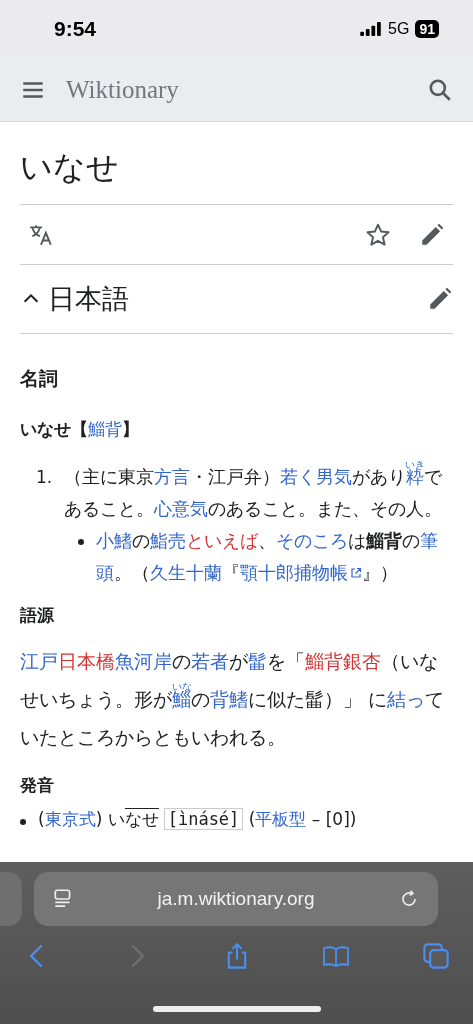  What do you see at coordinates (429, 541) in the screenshot?
I see `link: 筆` at bounding box center [429, 541].